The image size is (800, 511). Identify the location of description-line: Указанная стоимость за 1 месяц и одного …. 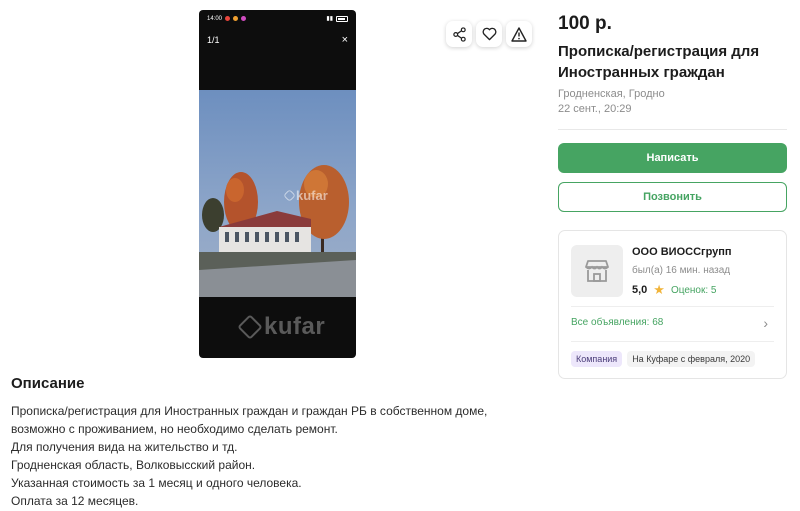
(156, 483).